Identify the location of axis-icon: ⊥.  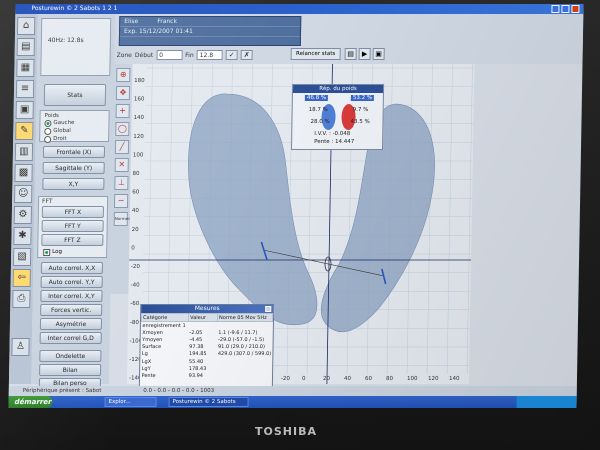
(121, 183).